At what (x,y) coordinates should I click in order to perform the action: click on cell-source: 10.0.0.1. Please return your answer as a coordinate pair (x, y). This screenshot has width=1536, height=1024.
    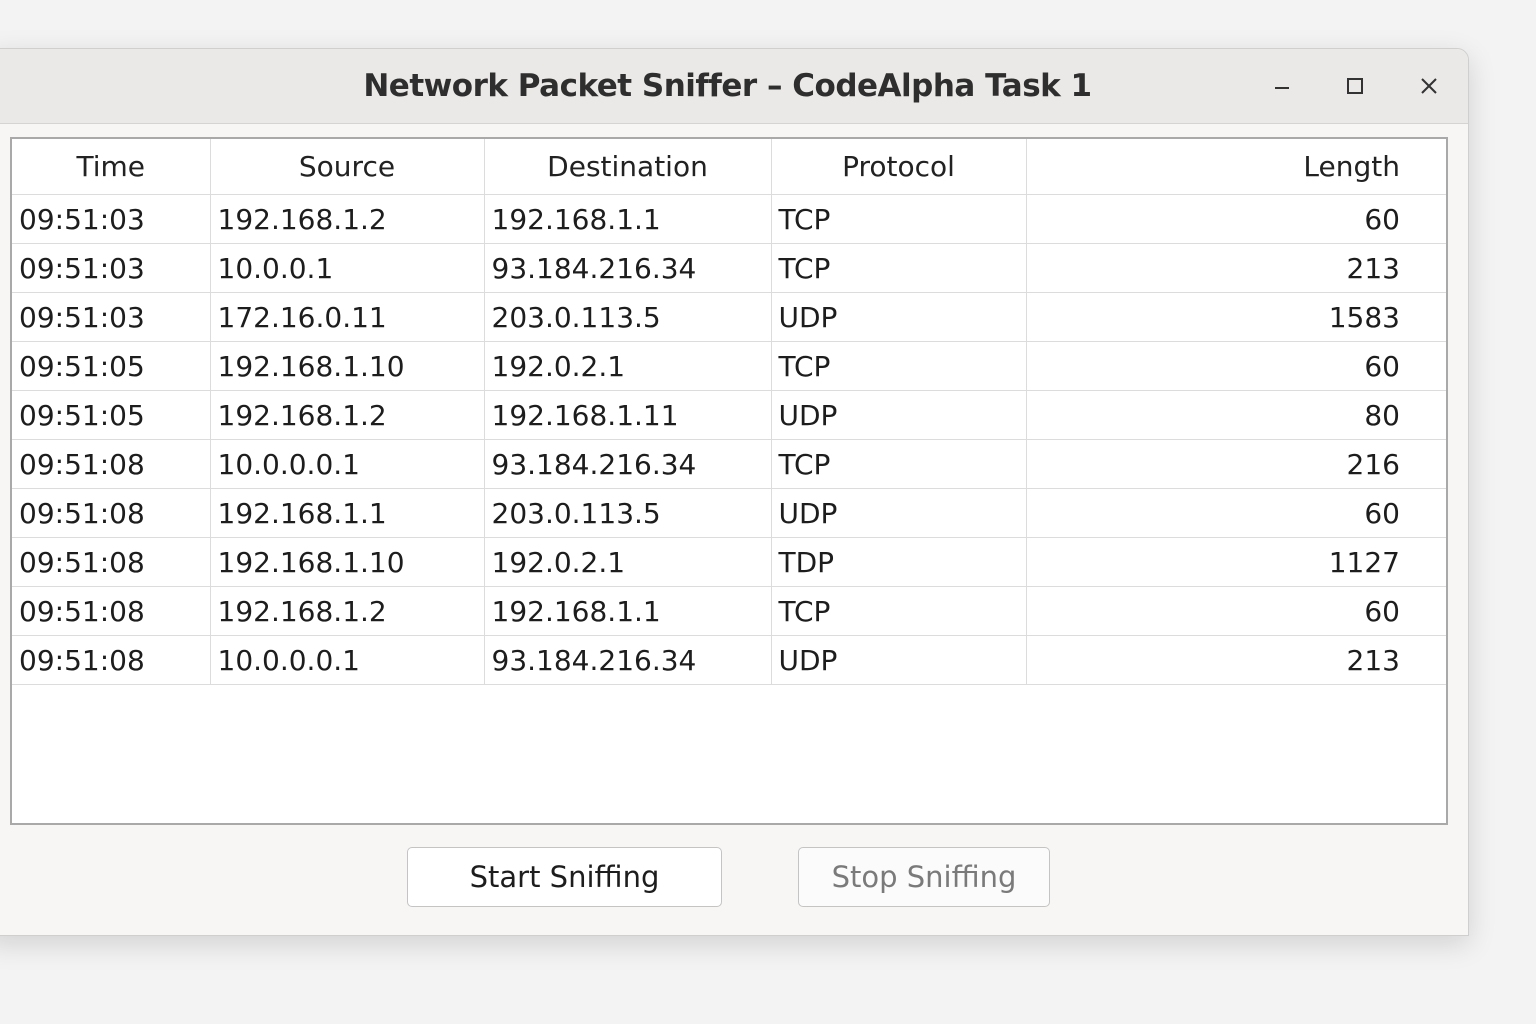
    Looking at the image, I should click on (347, 268).